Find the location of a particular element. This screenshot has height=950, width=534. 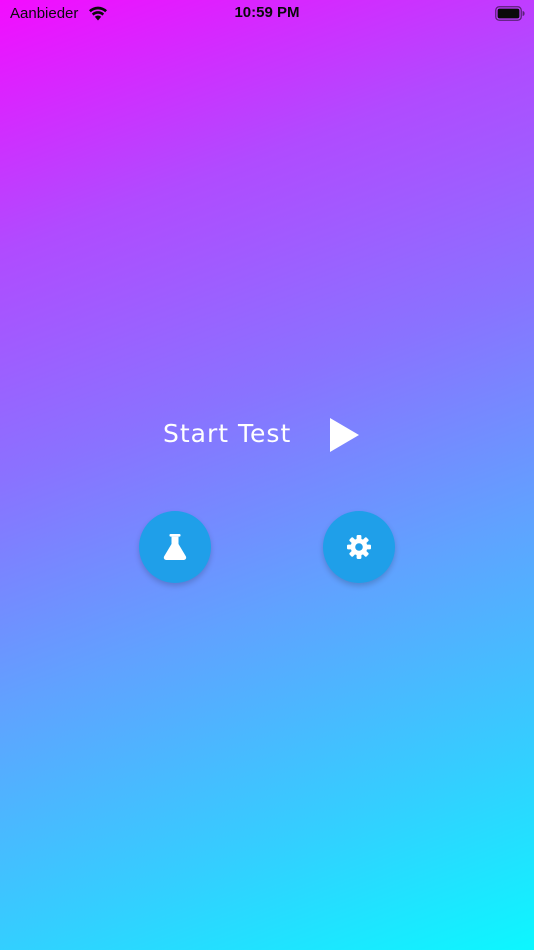

battery-icon is located at coordinates (510, 13).